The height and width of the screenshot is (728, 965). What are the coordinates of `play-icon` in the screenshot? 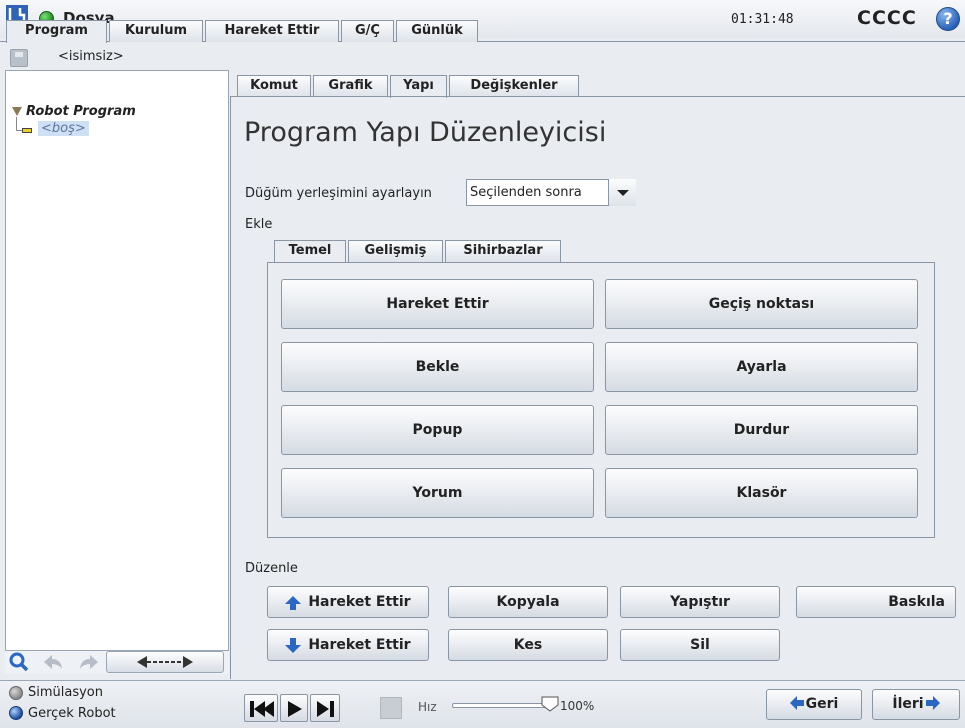 It's located at (295, 709).